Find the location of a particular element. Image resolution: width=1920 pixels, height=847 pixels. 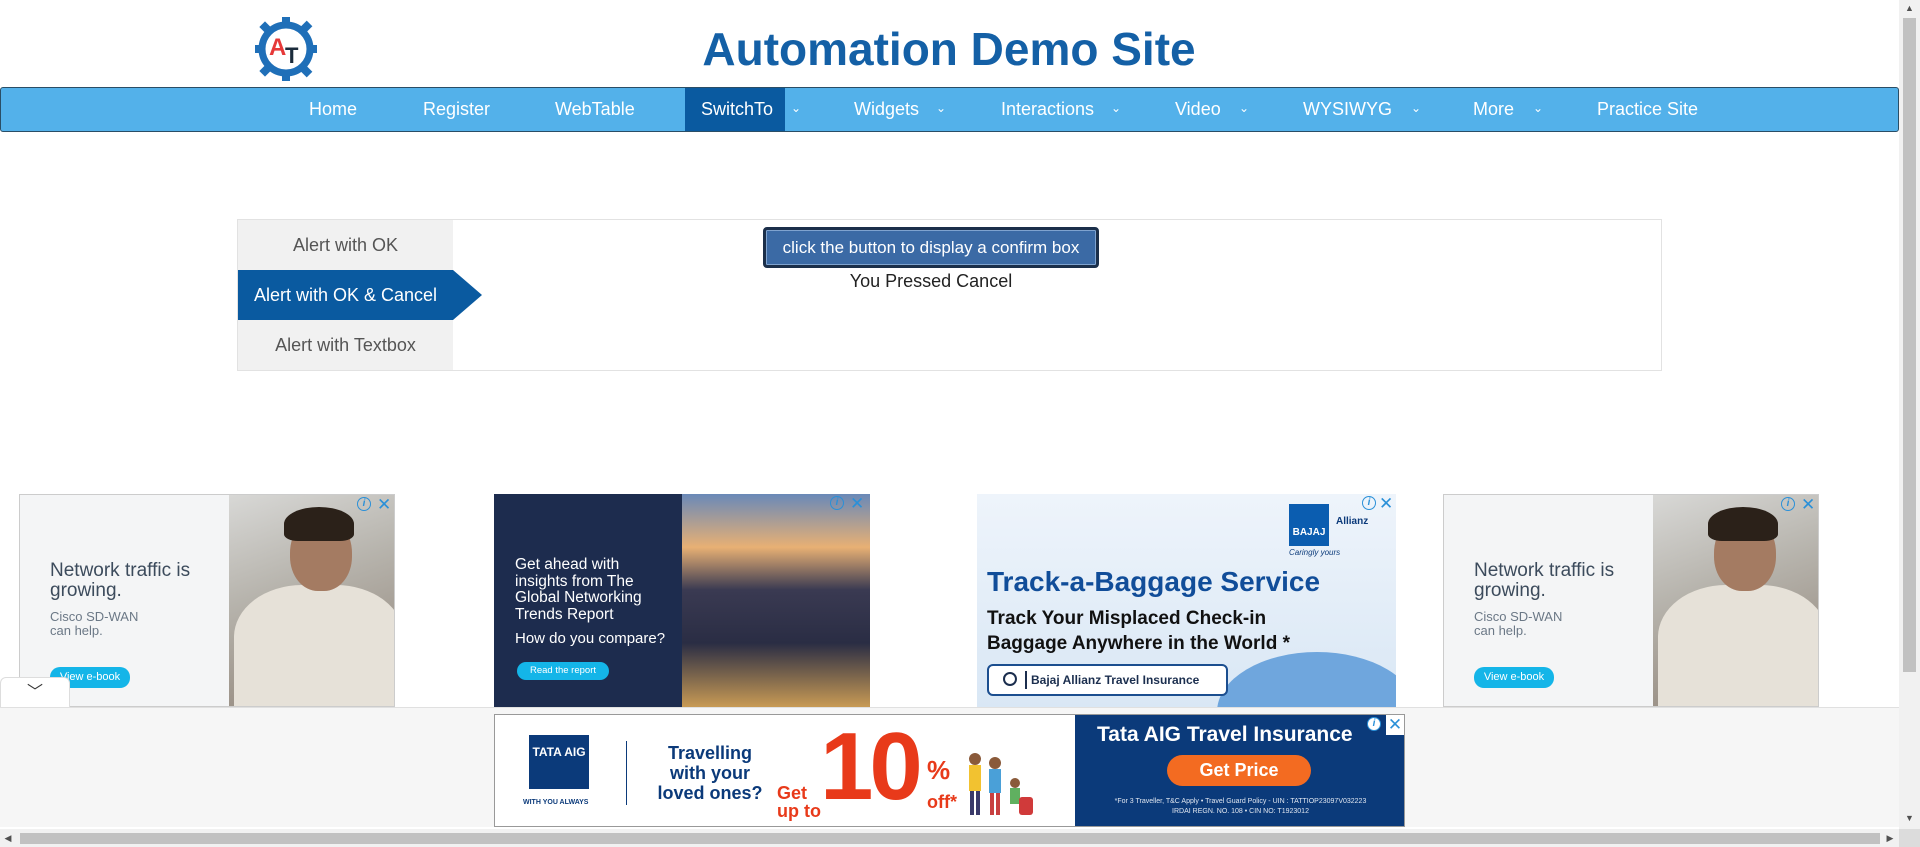

scroll-right-icon: ▶ is located at coordinates (1890, 838).